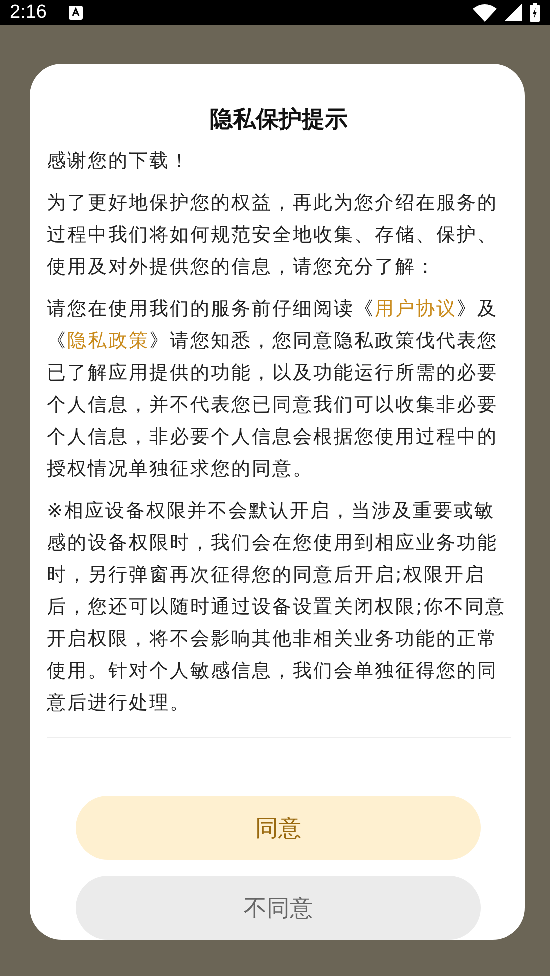 Image resolution: width=550 pixels, height=976 pixels. What do you see at coordinates (273, 235) in the screenshot?
I see `dialog-paragraph: 为了更好地保护您的权益，再此为您介绍在服务的过程中我们将如何规范安全地收集、存储、保护、使用及对外提供您的信息，请您充分了解：` at bounding box center [273, 235].